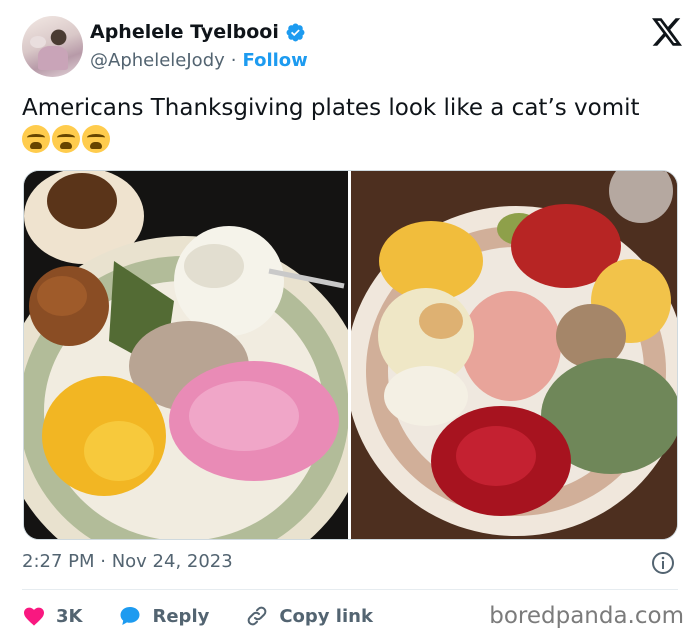 The height and width of the screenshot is (642, 700). I want to click on like-button: 3K, so click(52, 616).